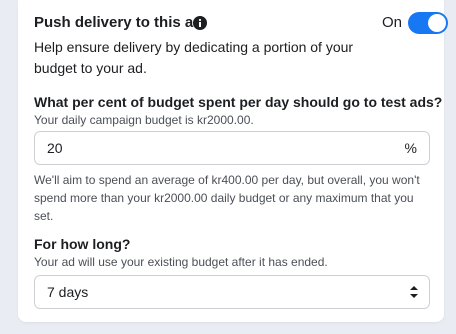 This screenshot has width=456, height=334. I want to click on toggle-label: On, so click(392, 22).